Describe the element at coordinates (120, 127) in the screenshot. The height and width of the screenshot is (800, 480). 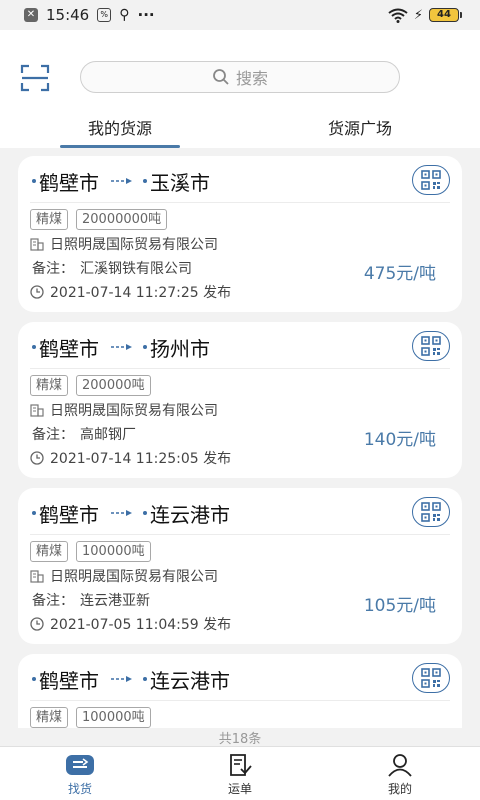
I see `tab-my-goods: 我的货源` at that location.